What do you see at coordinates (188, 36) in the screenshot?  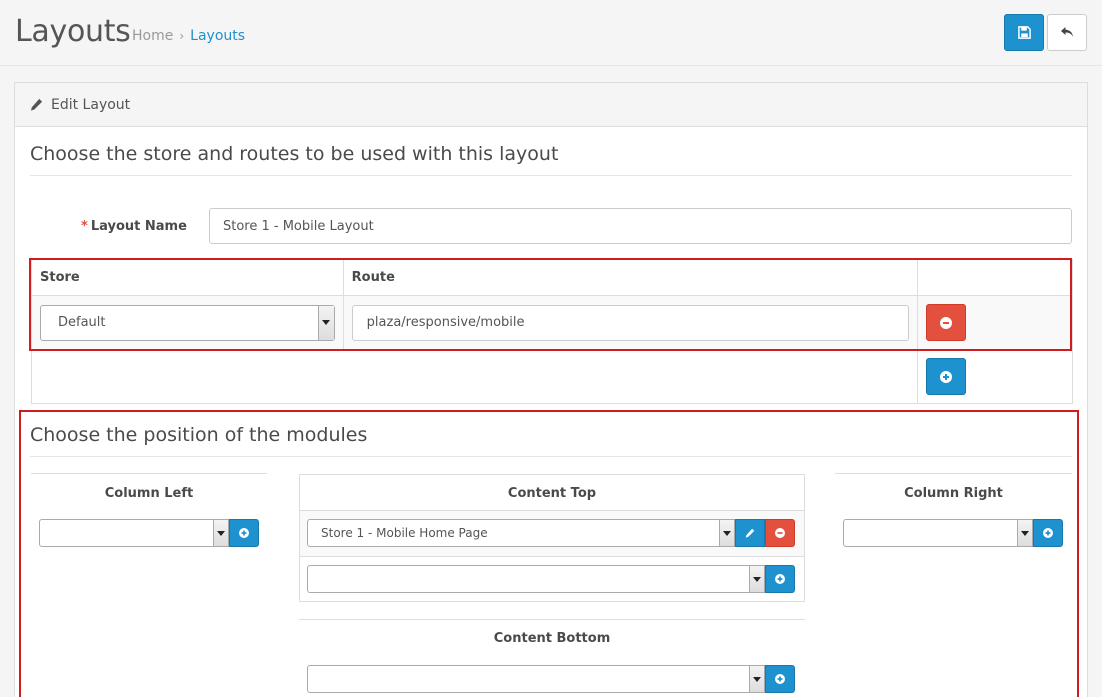 I see `breadcrumb: Home › Layouts` at bounding box center [188, 36].